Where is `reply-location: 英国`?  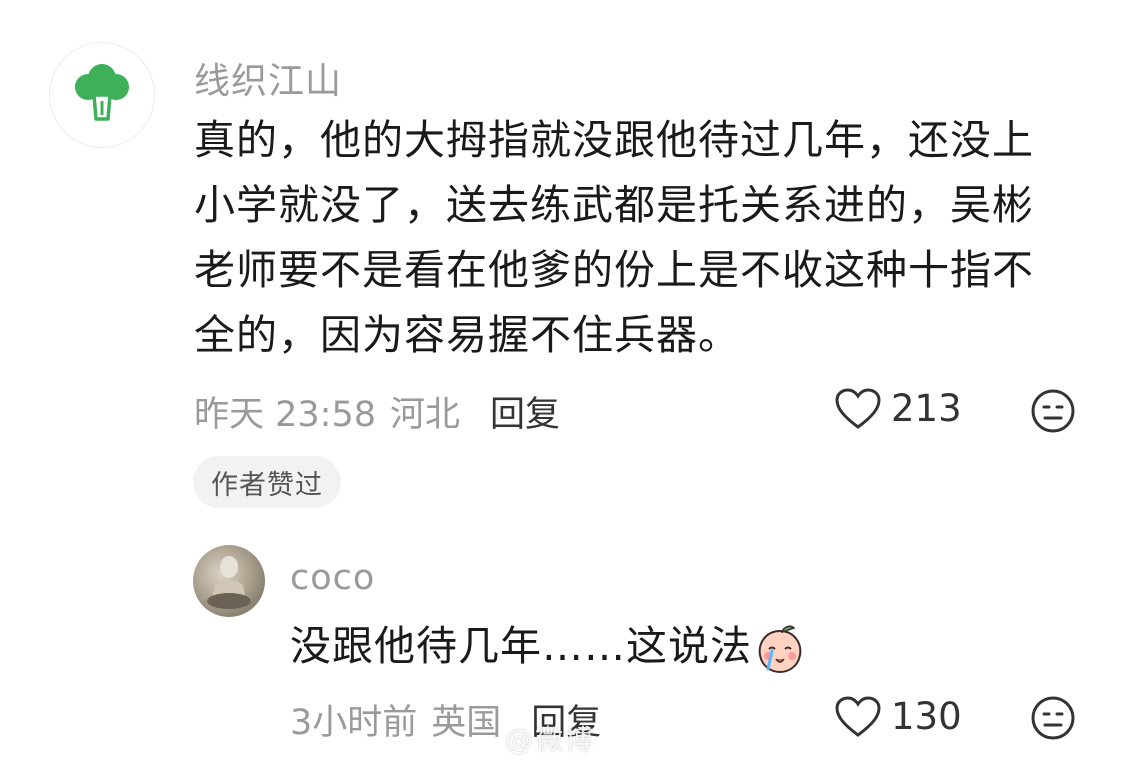 reply-location: 英国 is located at coordinates (466, 723).